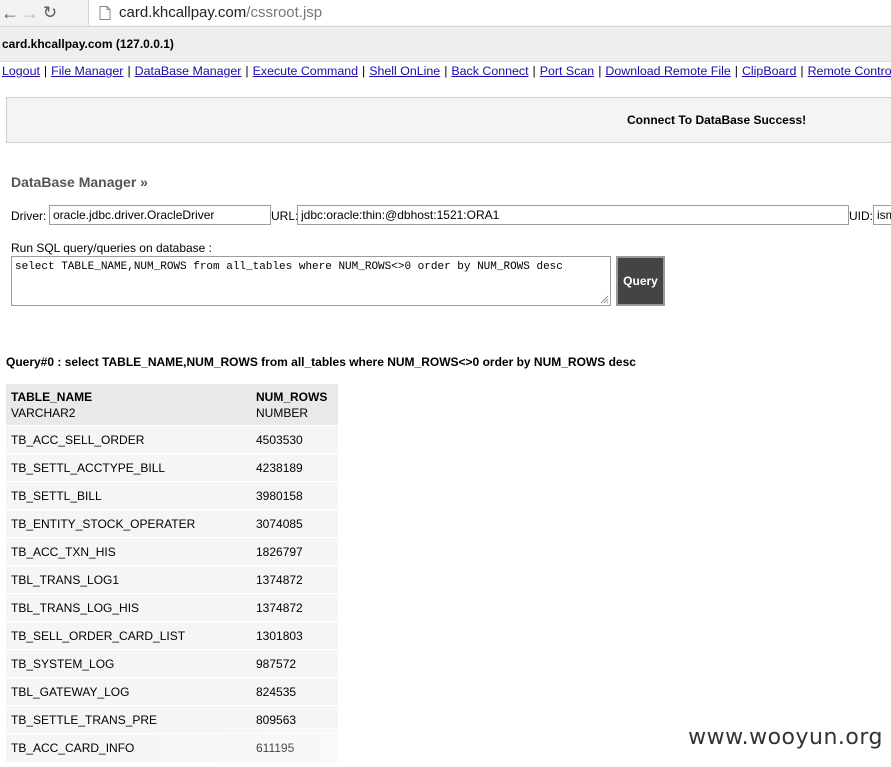 Image resolution: width=891 pixels, height=767 pixels. I want to click on page-icon, so click(105, 12).